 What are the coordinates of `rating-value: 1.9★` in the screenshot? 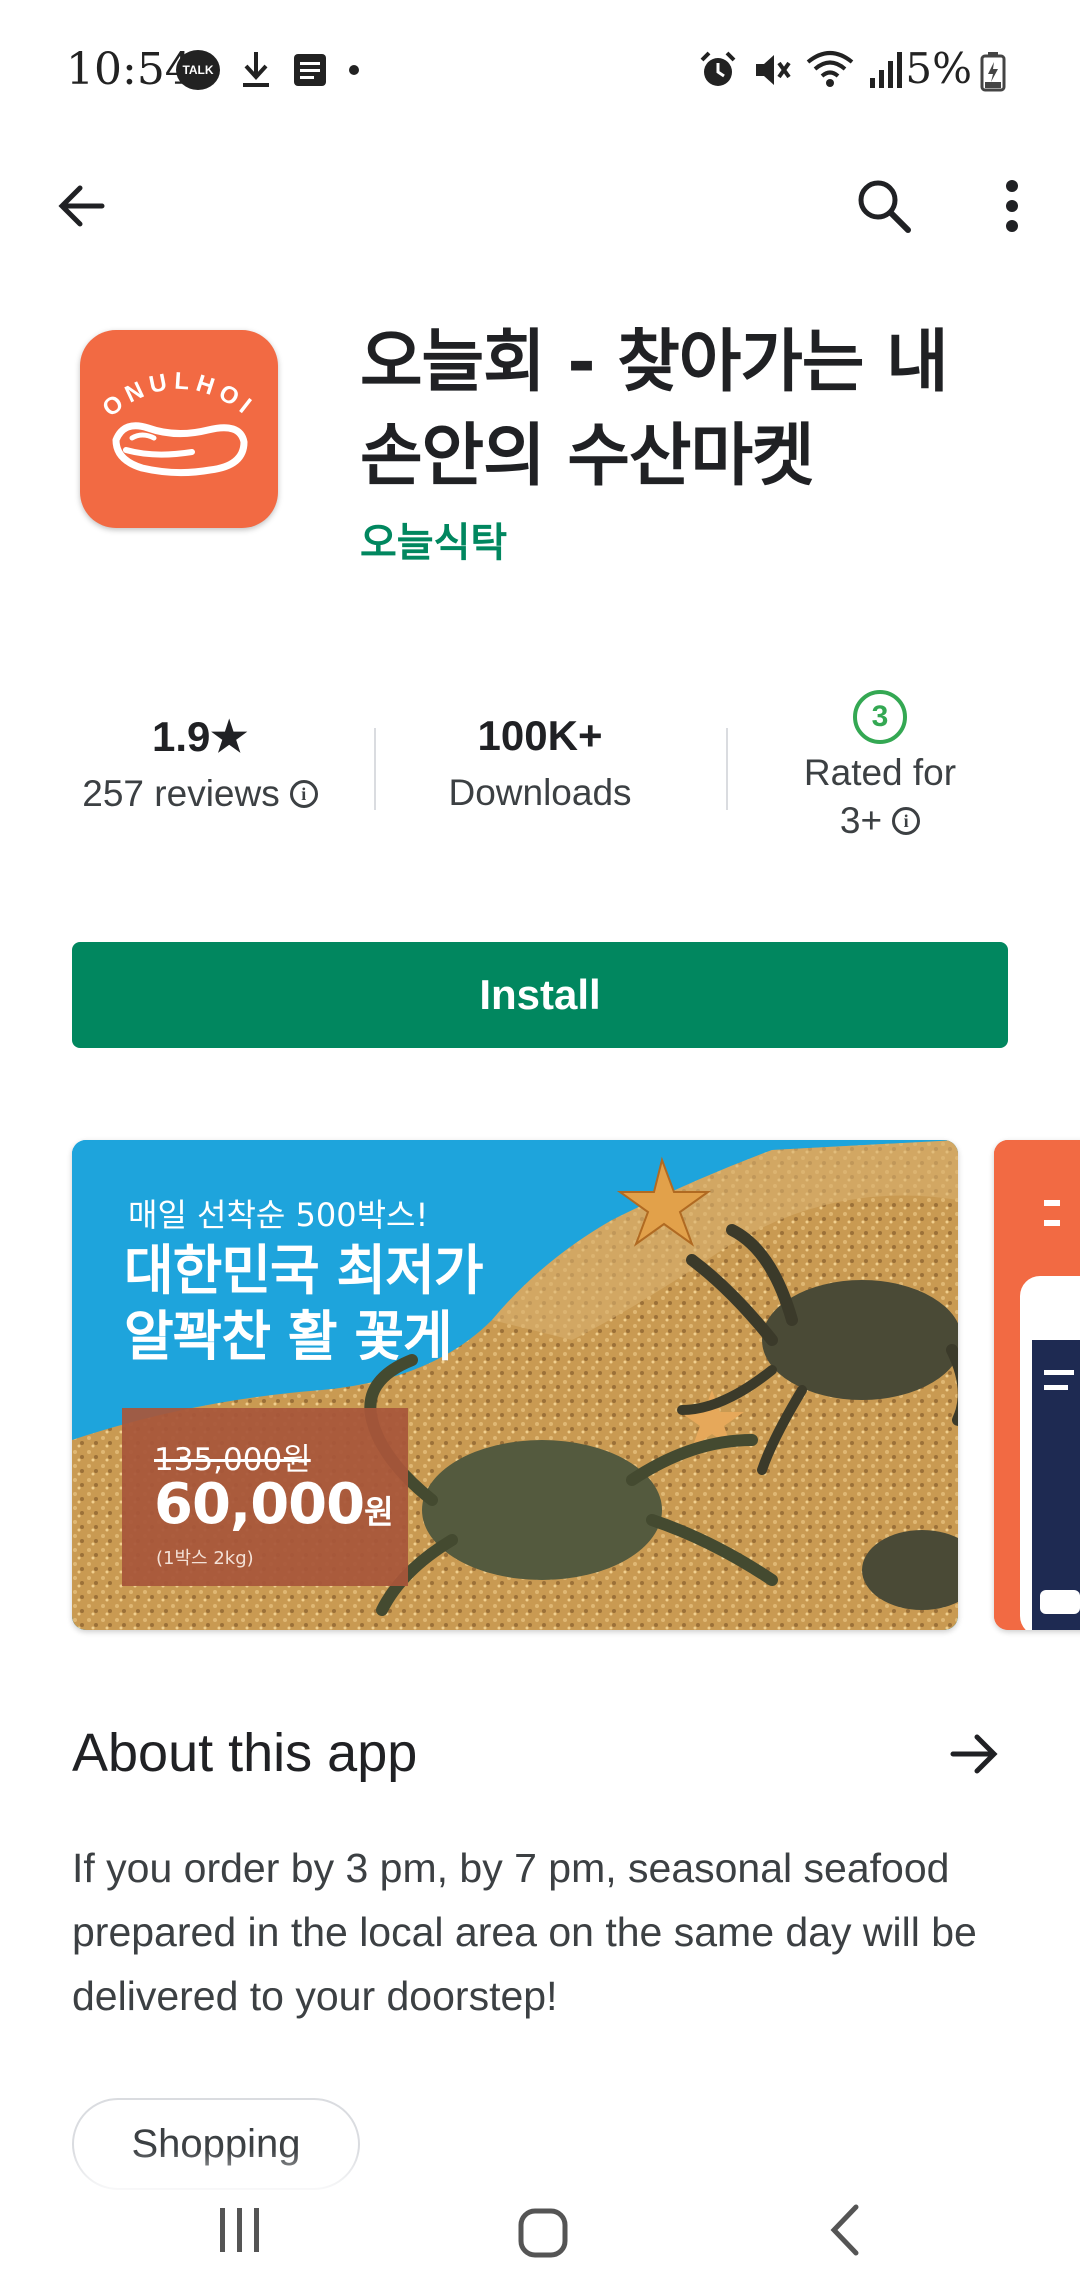 It's located at (200, 736).